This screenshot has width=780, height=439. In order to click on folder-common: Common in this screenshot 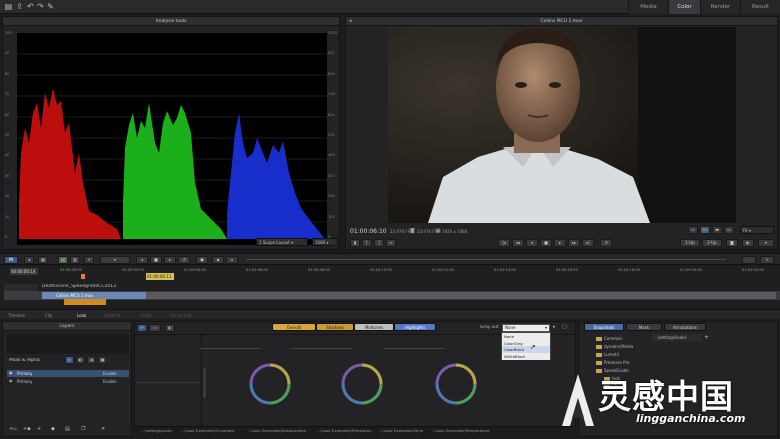, I will do `click(609, 338)`.